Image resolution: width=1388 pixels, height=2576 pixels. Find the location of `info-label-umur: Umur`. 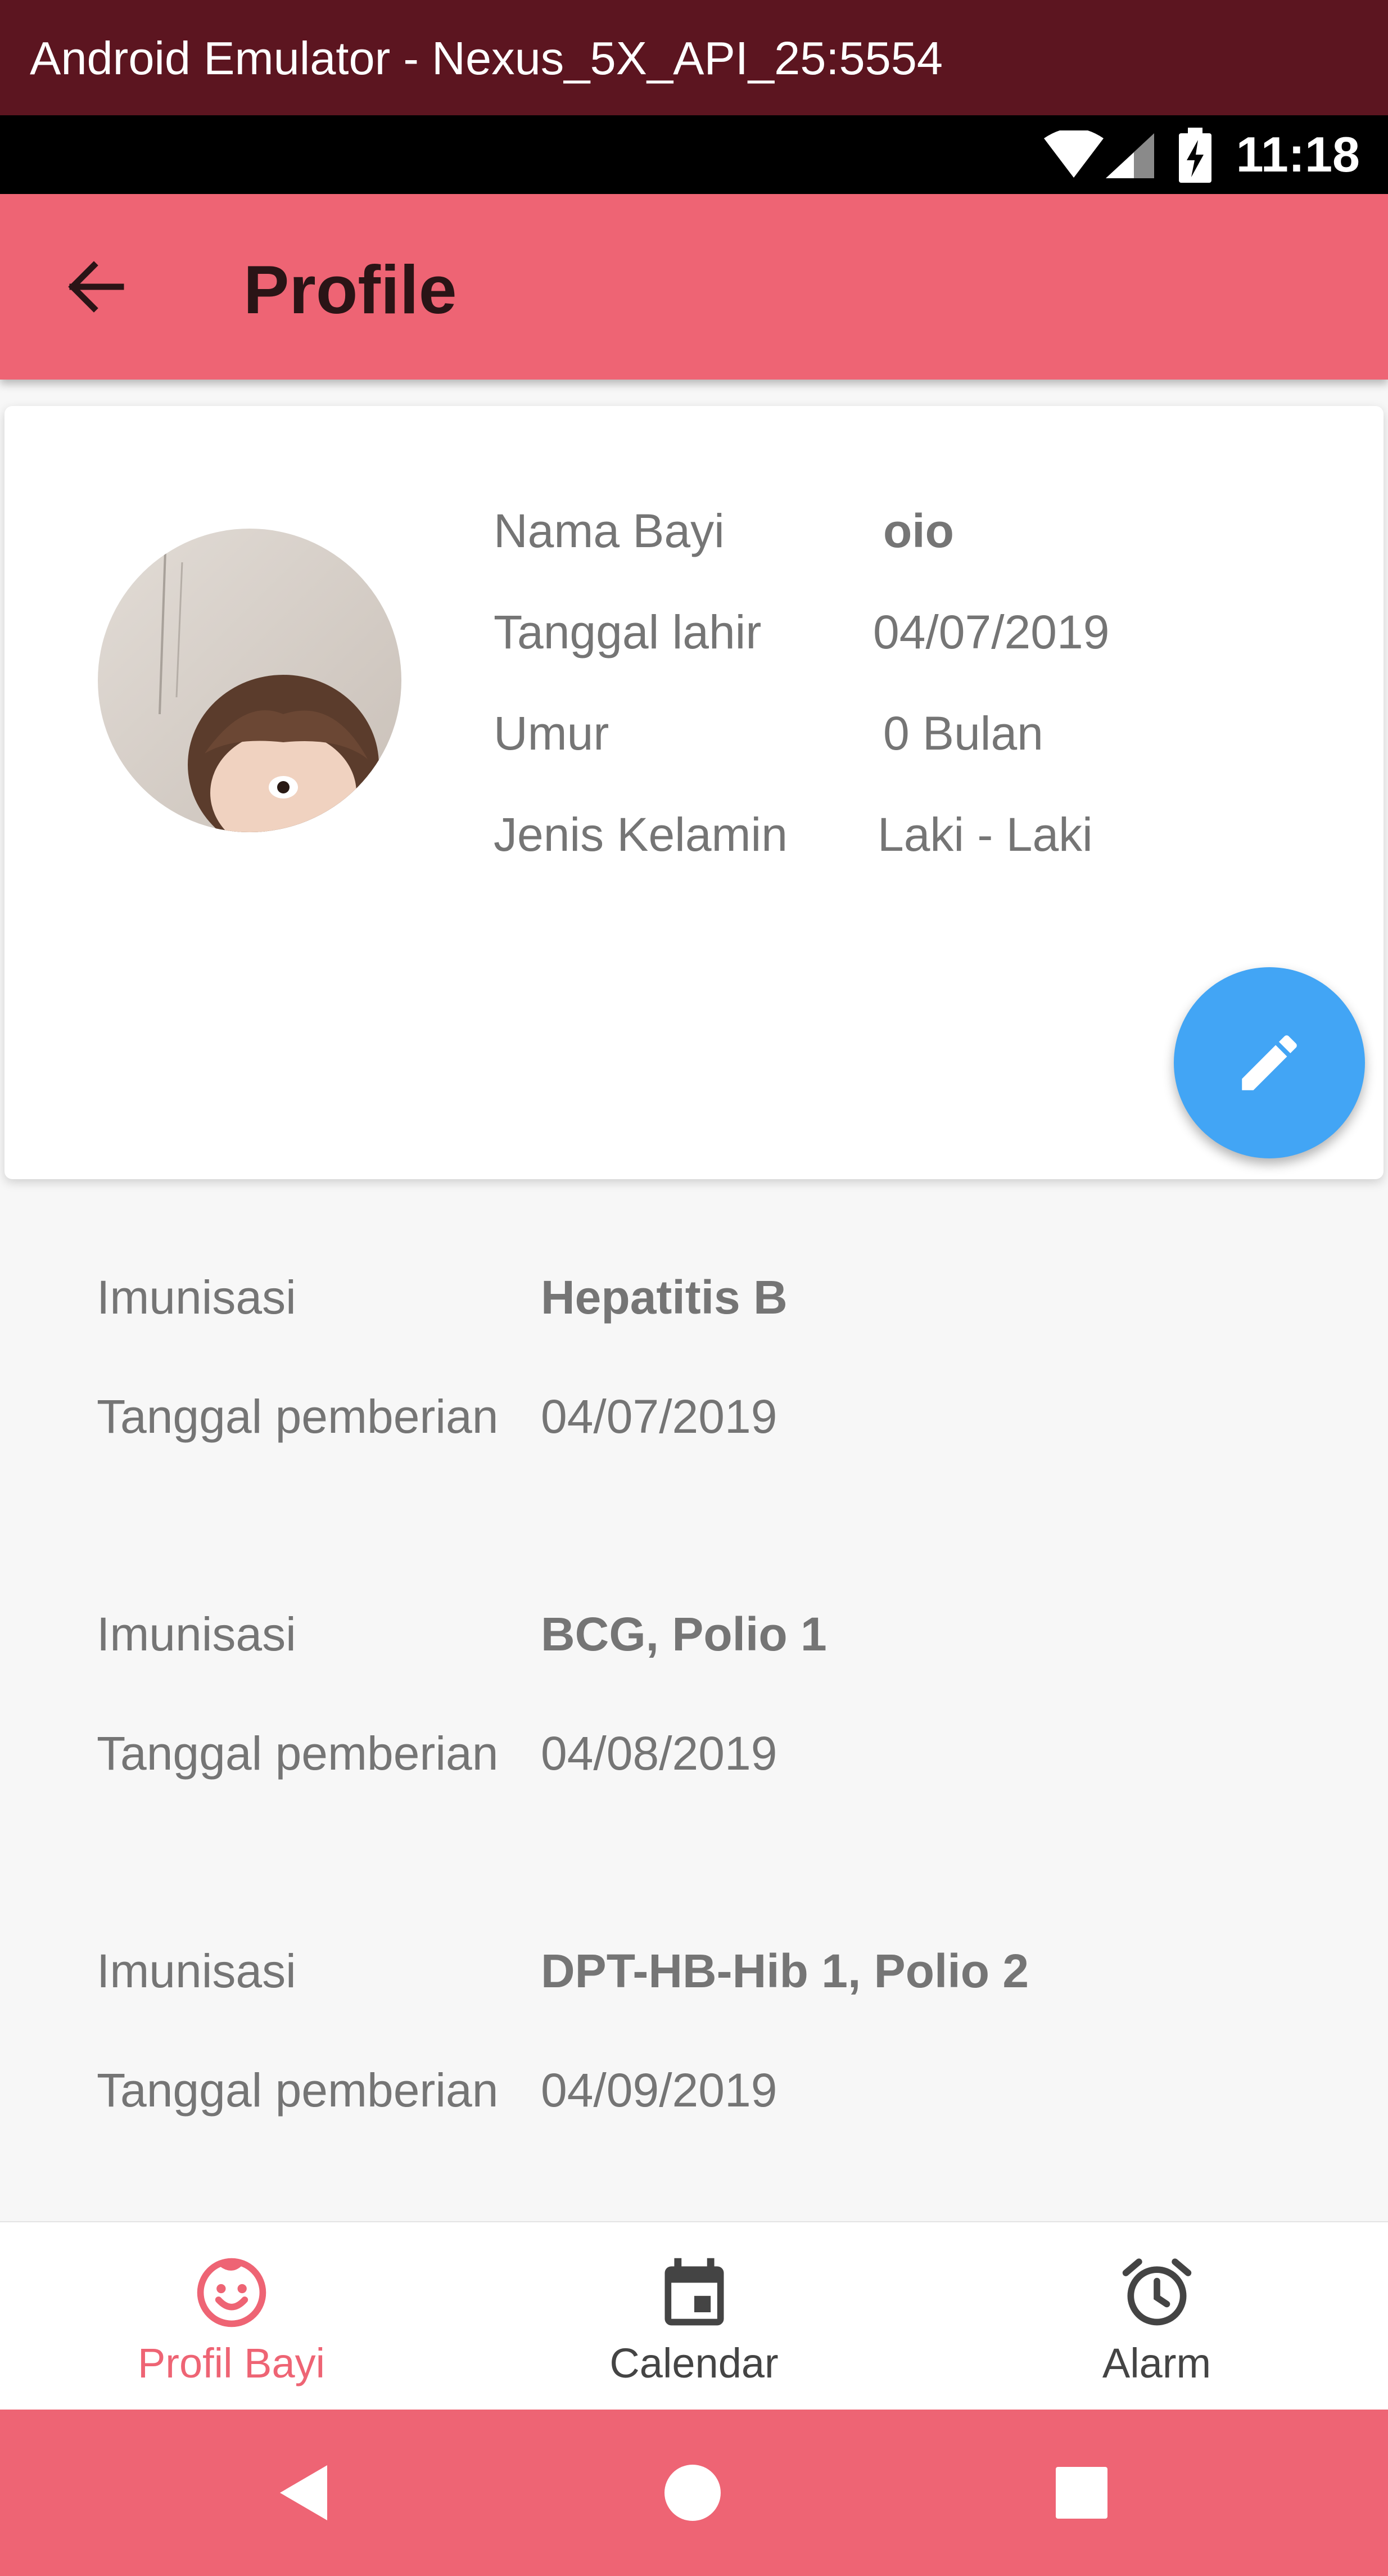

info-label-umur: Umur is located at coordinates (552, 733).